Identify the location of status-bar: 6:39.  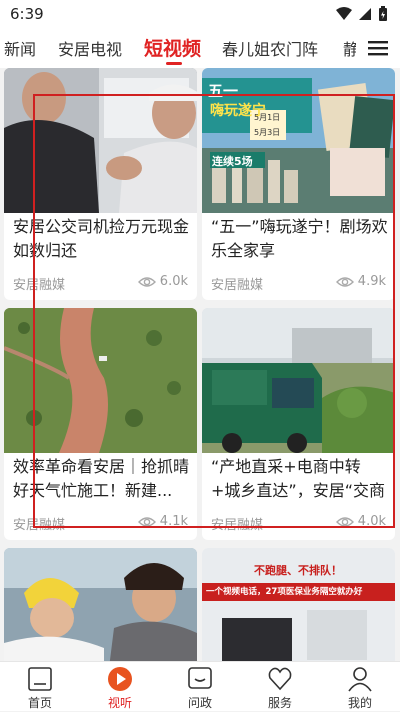
(200, 14).